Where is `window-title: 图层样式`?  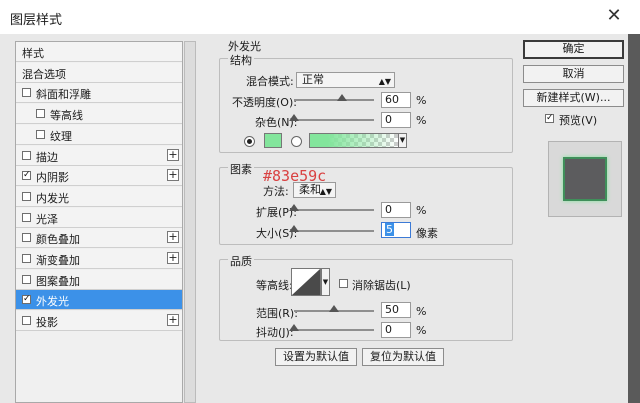 window-title: 图层样式 is located at coordinates (36, 20).